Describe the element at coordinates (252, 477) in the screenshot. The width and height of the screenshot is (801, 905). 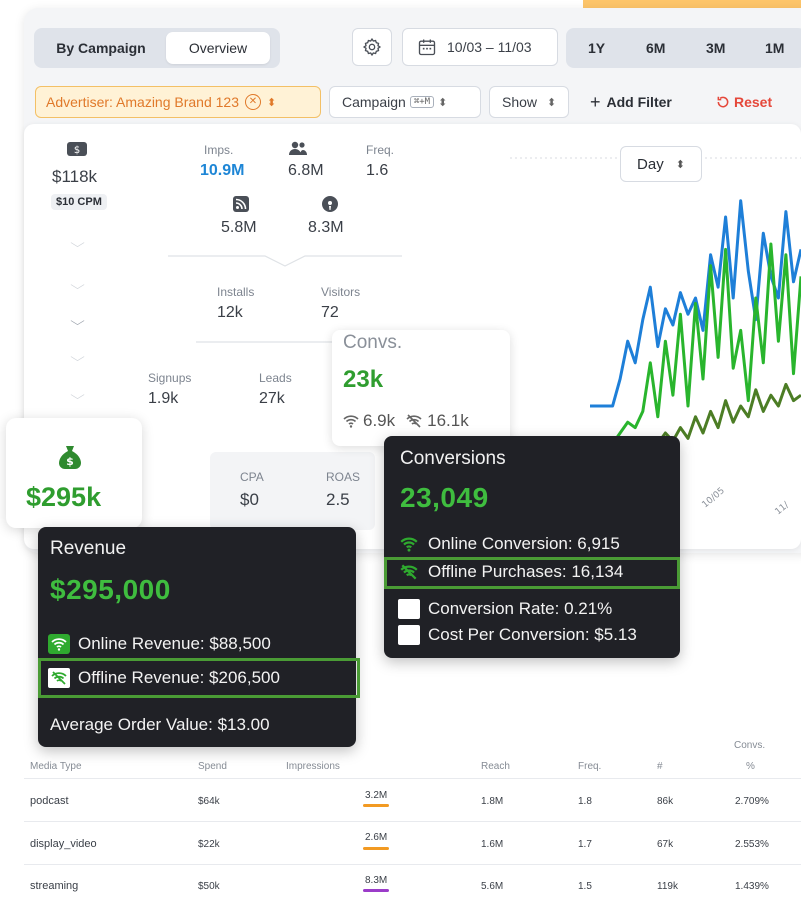
I see `cpa-label: CPA` at that location.